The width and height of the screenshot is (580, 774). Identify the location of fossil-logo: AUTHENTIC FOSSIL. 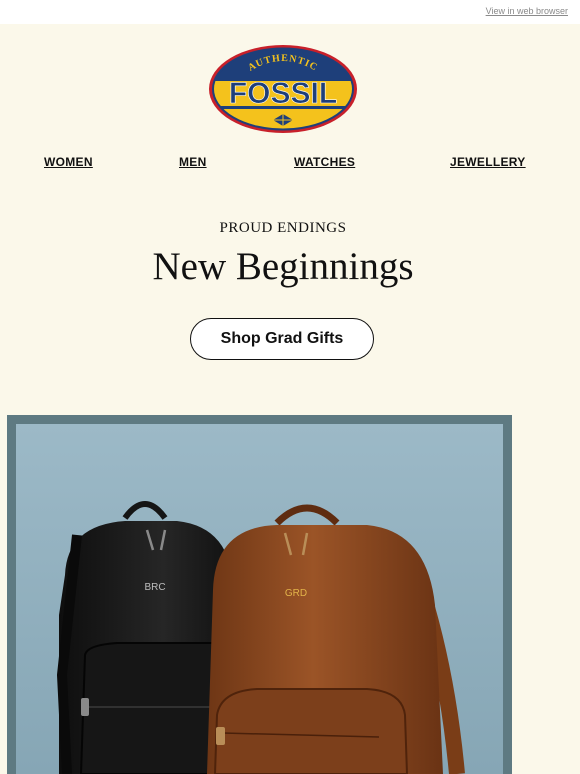
(283, 89).